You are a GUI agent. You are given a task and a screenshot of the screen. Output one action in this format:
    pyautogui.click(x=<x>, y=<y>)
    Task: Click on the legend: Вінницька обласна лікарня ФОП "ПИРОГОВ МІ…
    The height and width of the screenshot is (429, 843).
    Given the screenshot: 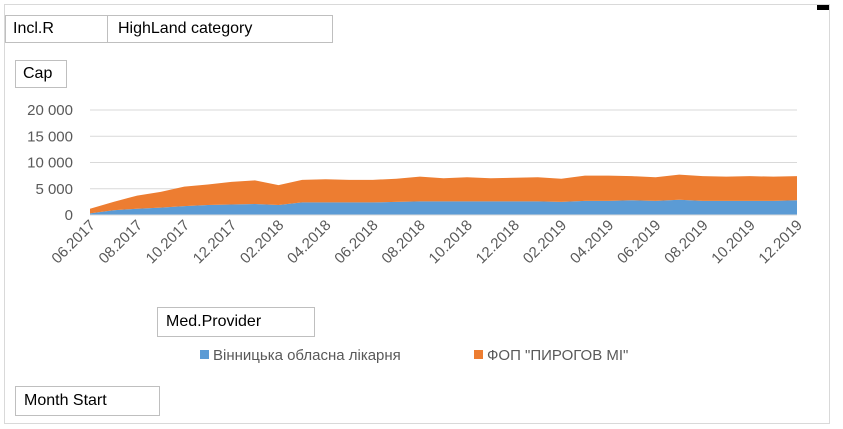 What is the action you would take?
    pyautogui.click(x=414, y=355)
    